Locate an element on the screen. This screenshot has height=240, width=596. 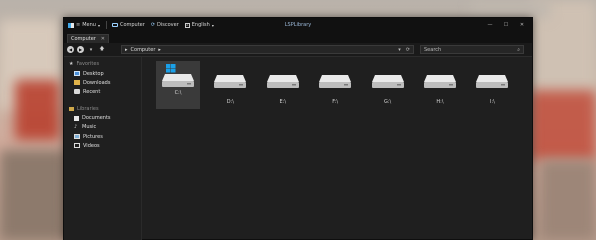
window-title: LSPLibrary is located at coordinates (298, 25).